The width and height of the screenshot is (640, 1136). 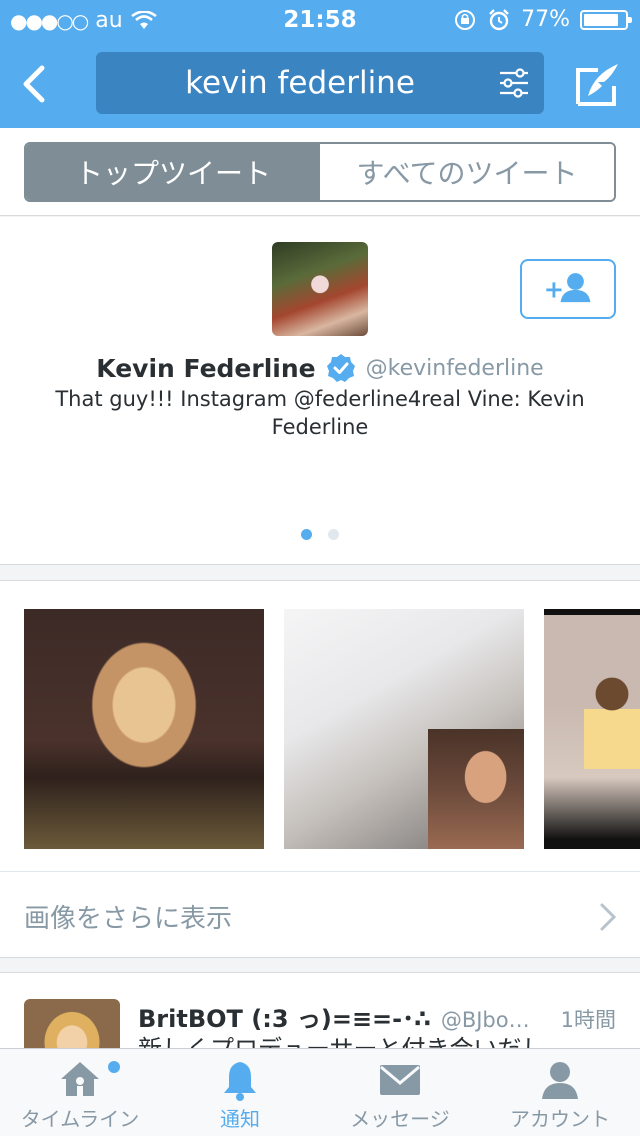 I want to click on bell-icon, so click(x=240, y=1081).